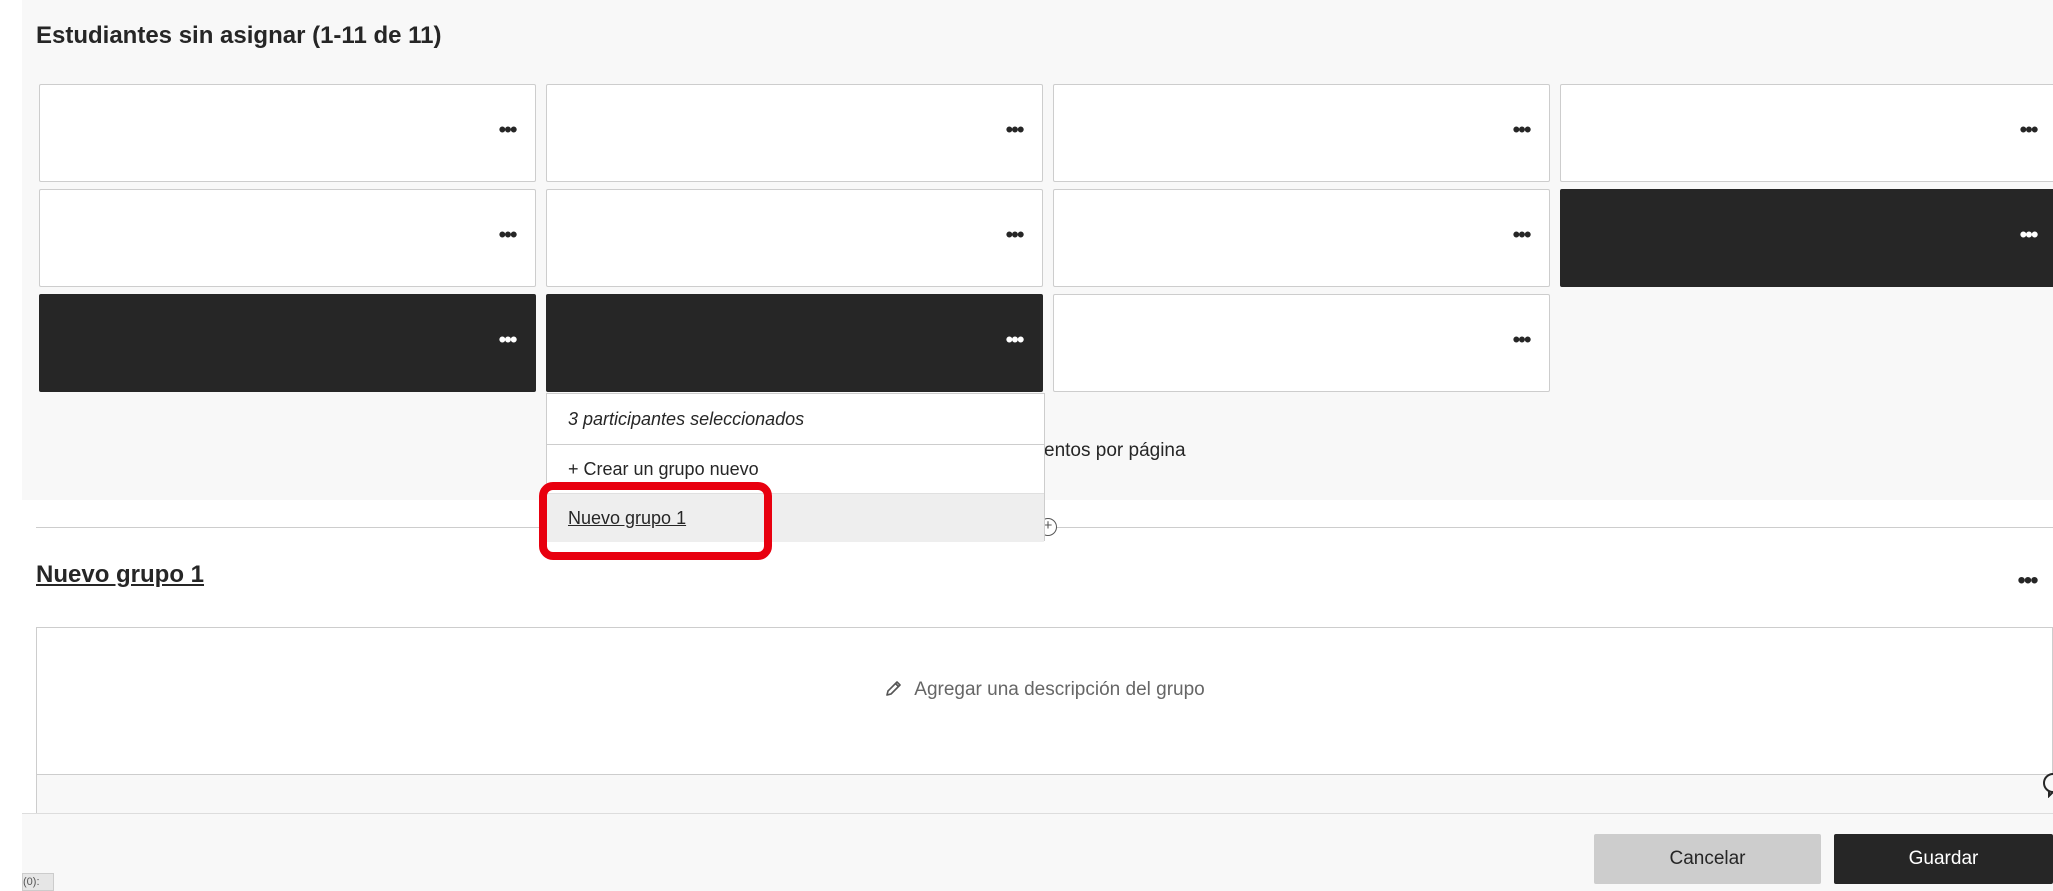 Image resolution: width=2053 pixels, height=891 pixels. What do you see at coordinates (2047, 784) in the screenshot?
I see `chat-bubble-icon` at bounding box center [2047, 784].